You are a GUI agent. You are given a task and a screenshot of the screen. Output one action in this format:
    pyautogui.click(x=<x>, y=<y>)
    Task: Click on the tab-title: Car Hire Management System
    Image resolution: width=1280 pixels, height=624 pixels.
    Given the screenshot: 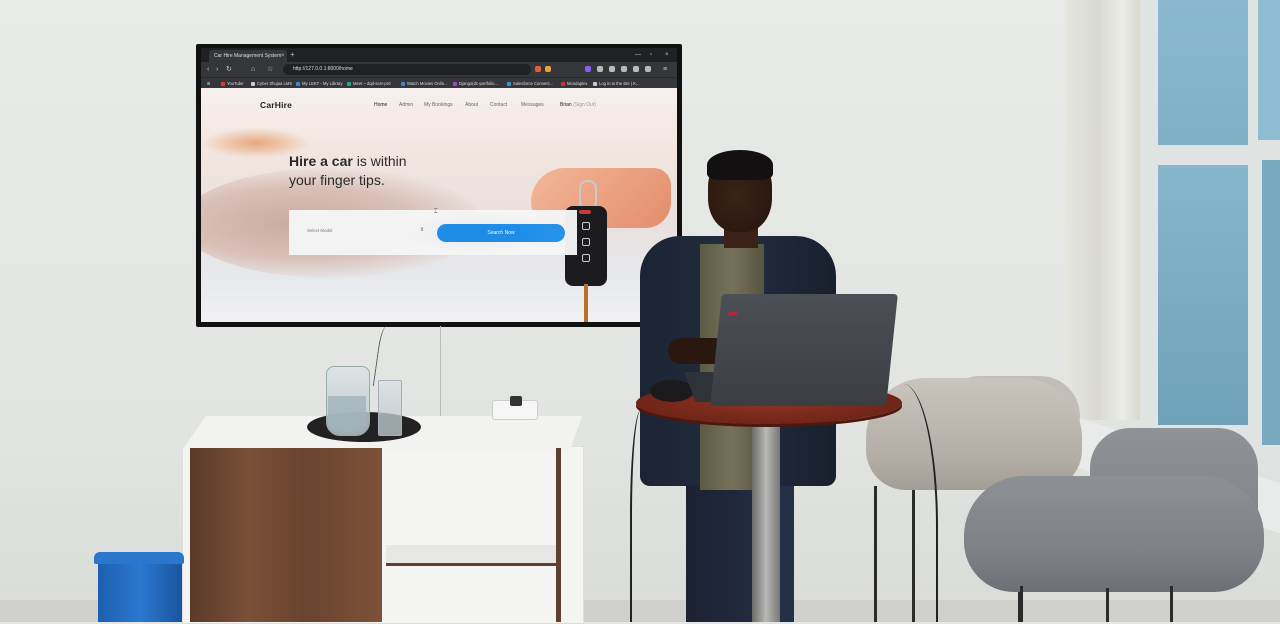 What is the action you would take?
    pyautogui.click(x=248, y=56)
    